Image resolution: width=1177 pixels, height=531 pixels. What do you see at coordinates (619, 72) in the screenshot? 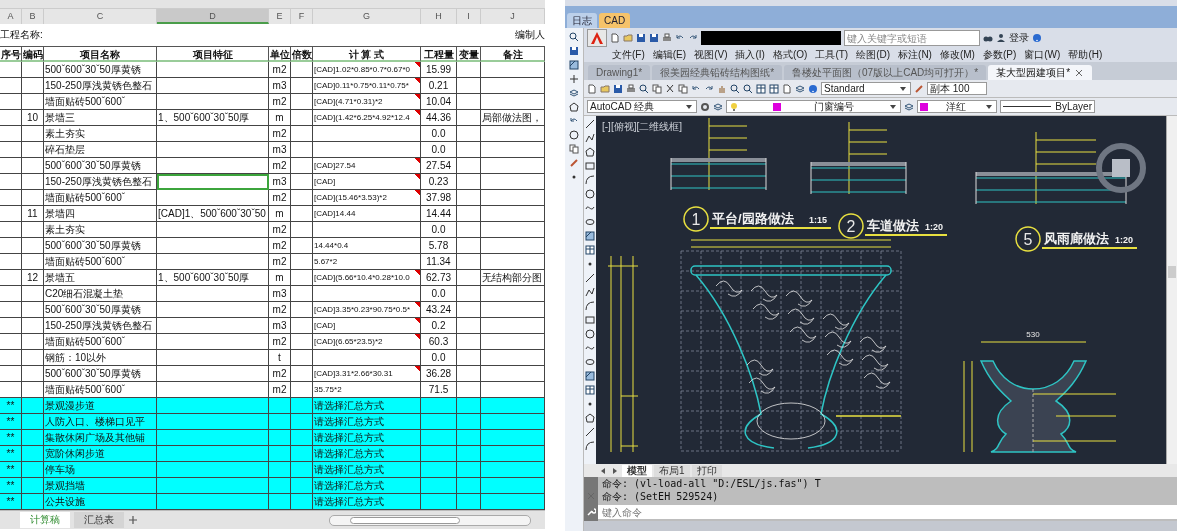
I see `document-tab: Drawing1*` at bounding box center [619, 72].